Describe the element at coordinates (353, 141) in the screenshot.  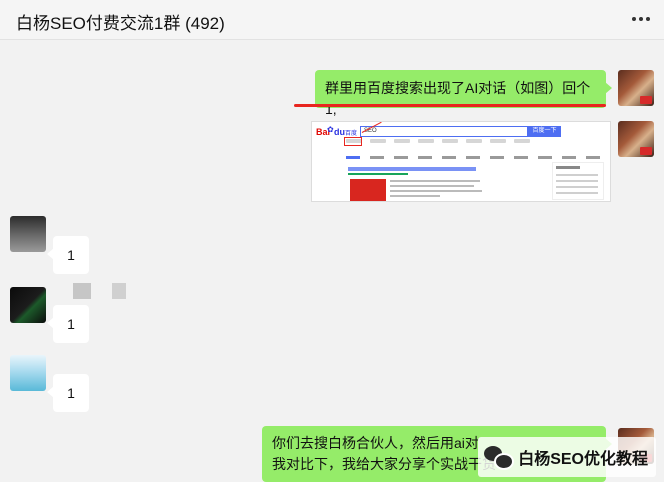
I see `ai-chat-highlight-box` at that location.